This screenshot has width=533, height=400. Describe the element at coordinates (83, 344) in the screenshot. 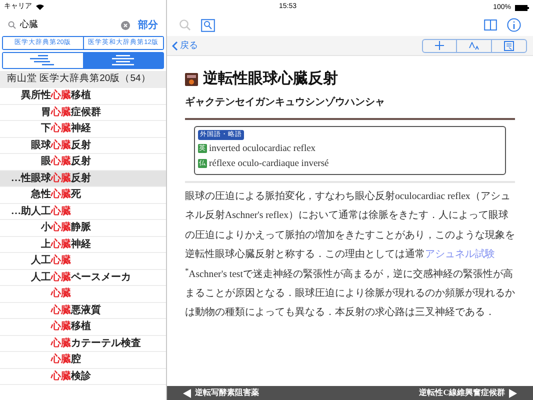

I see `result-item: 心臓カテーテル検査` at that location.